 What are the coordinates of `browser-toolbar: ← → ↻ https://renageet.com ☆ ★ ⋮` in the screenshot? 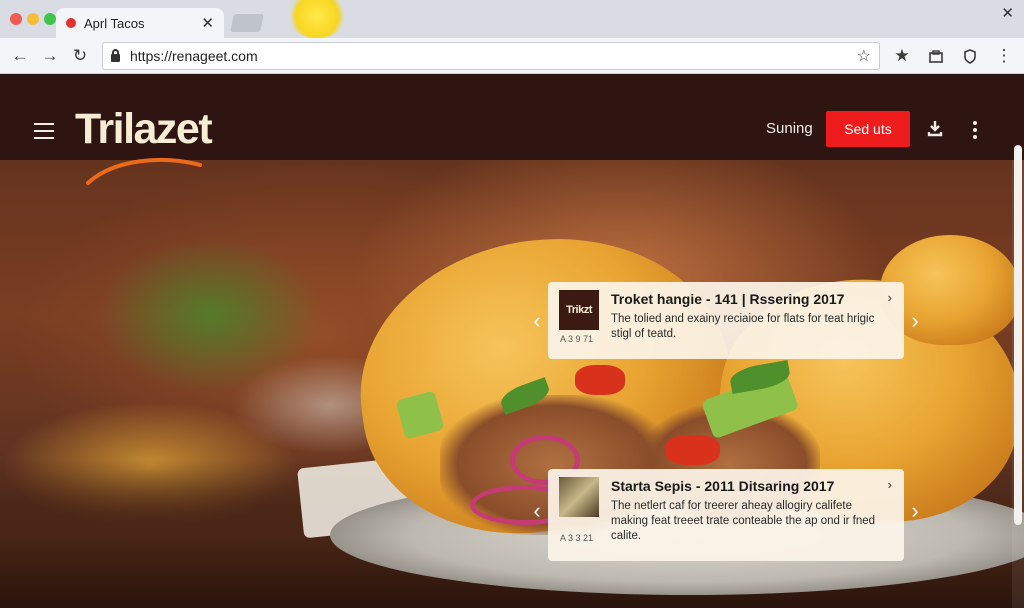 It's located at (512, 56).